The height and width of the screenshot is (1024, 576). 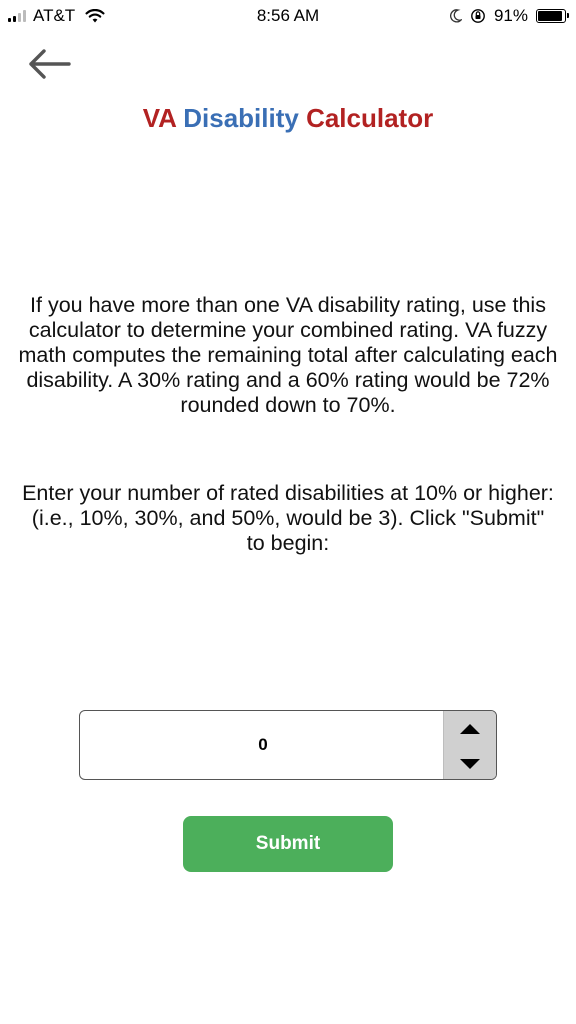 I want to click on number-stepper, so click(x=469, y=745).